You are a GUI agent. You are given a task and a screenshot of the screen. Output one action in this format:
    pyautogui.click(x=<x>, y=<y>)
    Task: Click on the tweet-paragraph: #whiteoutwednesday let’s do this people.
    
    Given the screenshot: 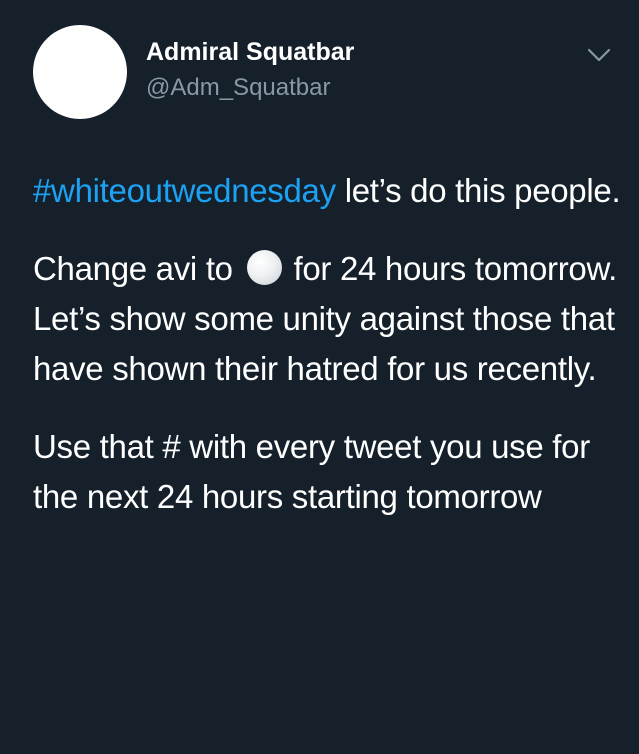 What is the action you would take?
    pyautogui.click(x=328, y=191)
    